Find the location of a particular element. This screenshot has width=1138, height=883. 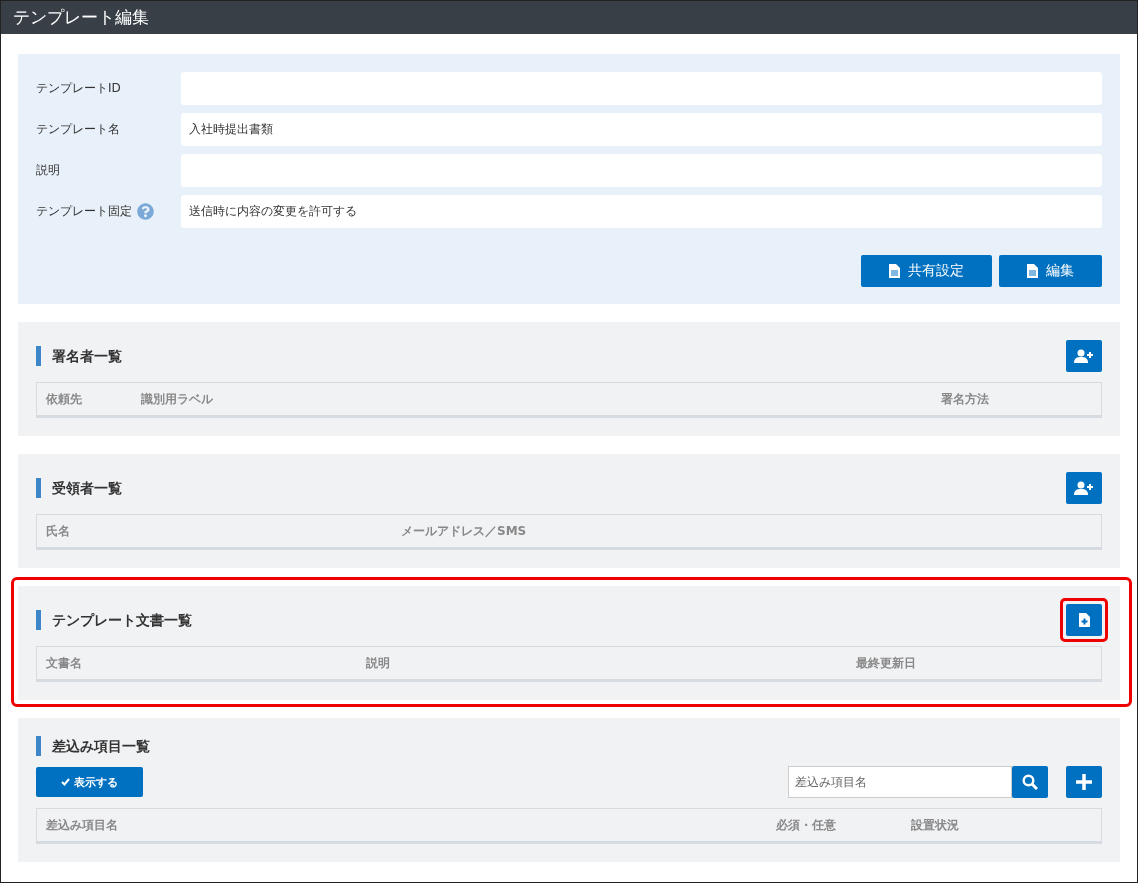

section-title: 受領者一覧 is located at coordinates (79, 488).